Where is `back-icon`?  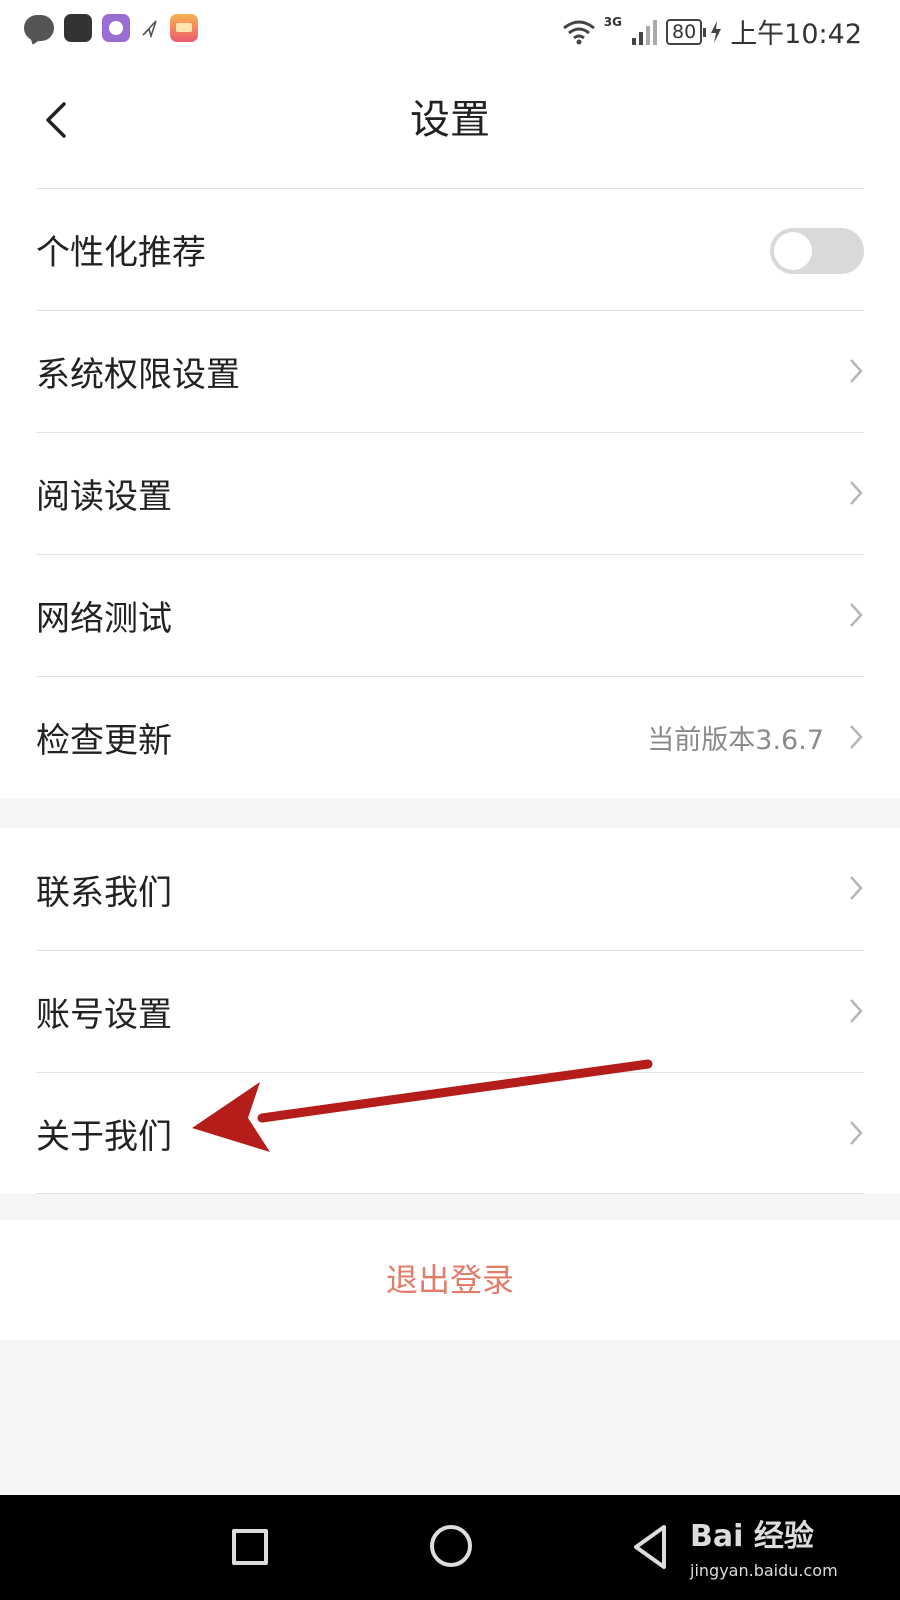
back-icon is located at coordinates (650, 1547).